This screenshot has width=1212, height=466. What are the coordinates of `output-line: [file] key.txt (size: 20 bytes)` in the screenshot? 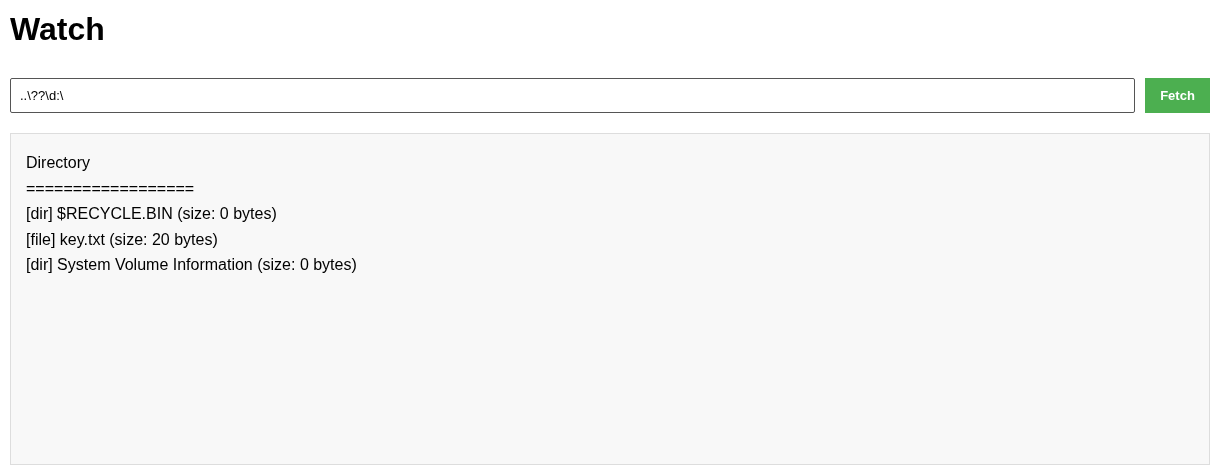 It's located at (122, 239).